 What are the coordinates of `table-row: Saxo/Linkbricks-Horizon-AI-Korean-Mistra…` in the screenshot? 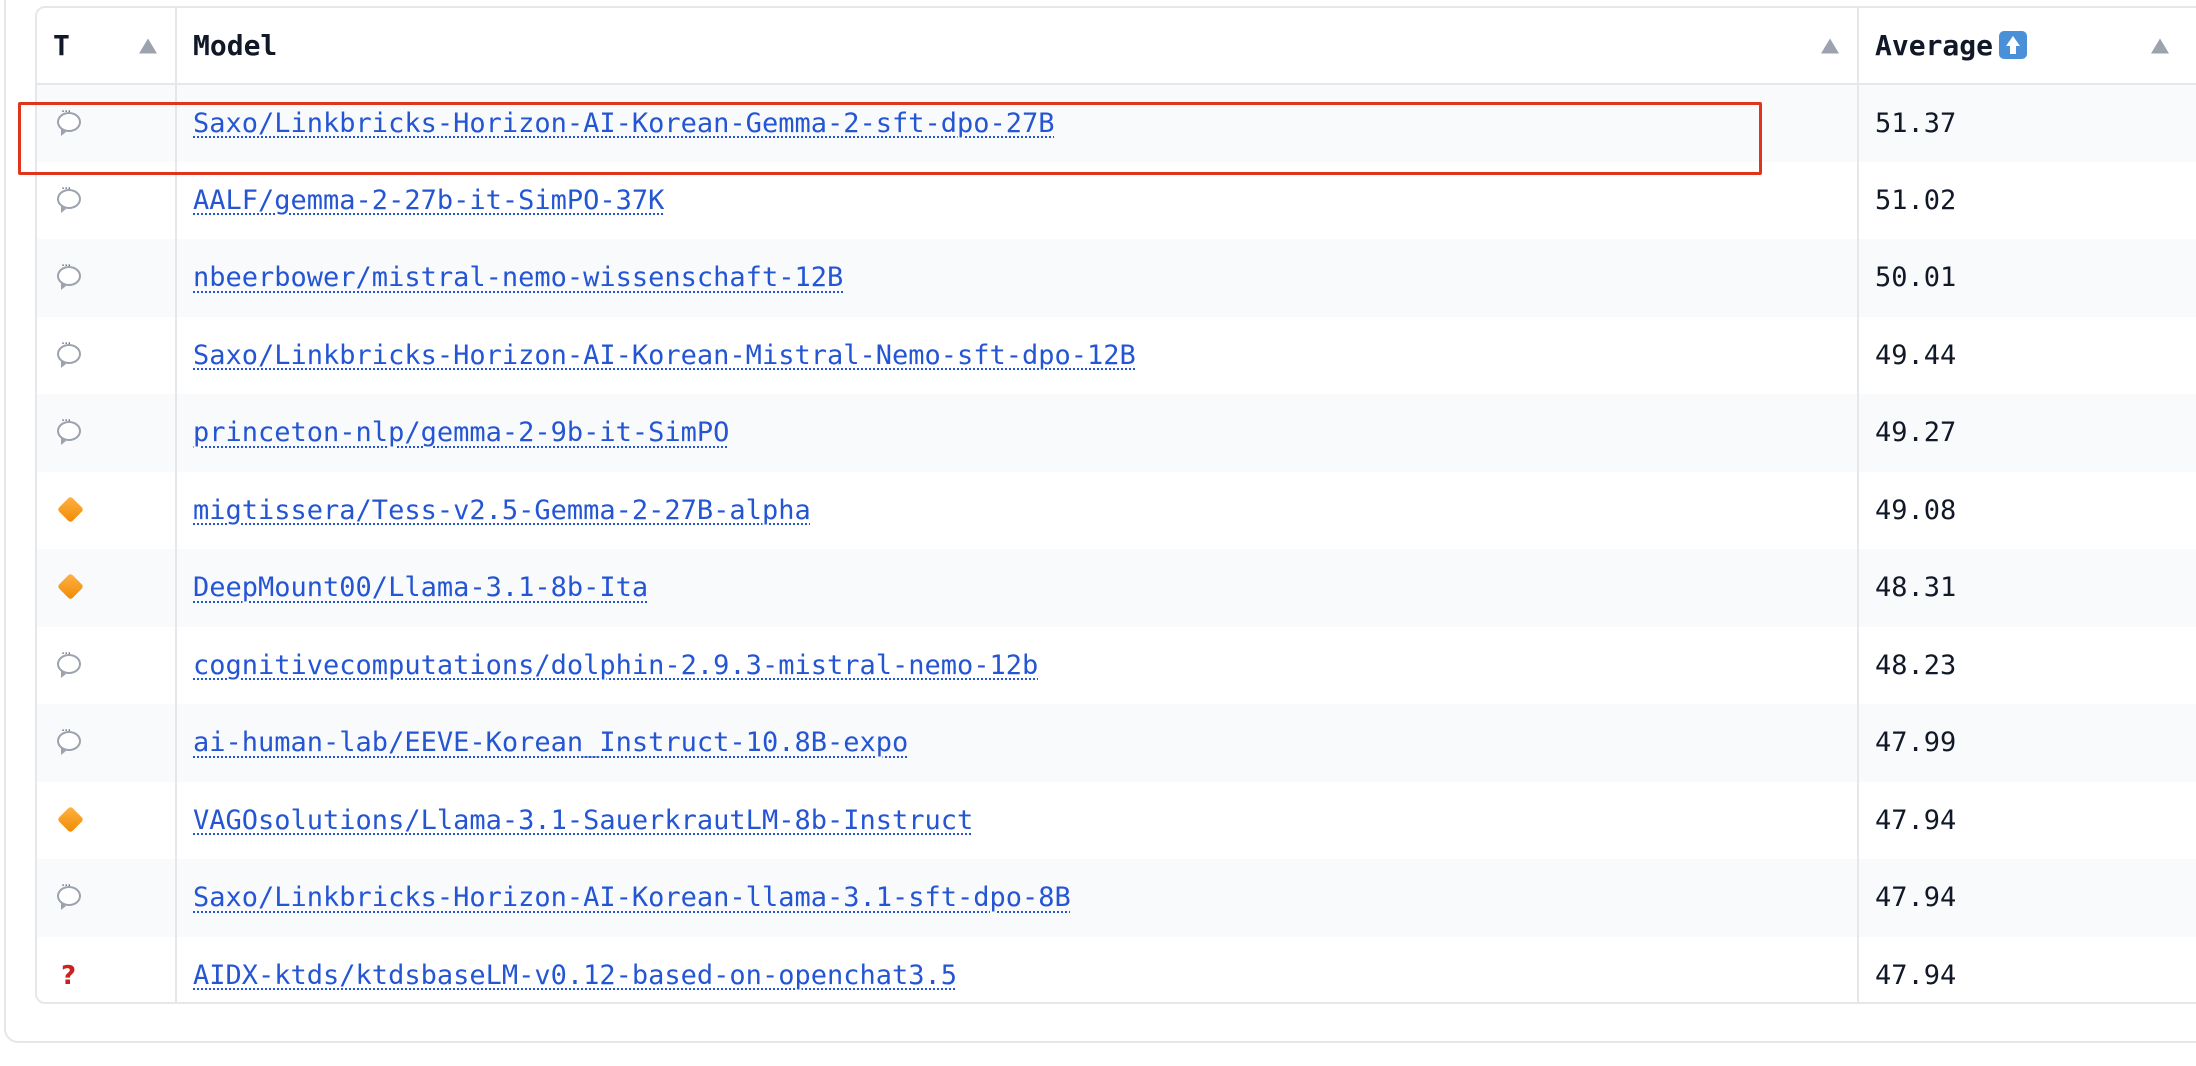 It's located at (1116, 355).